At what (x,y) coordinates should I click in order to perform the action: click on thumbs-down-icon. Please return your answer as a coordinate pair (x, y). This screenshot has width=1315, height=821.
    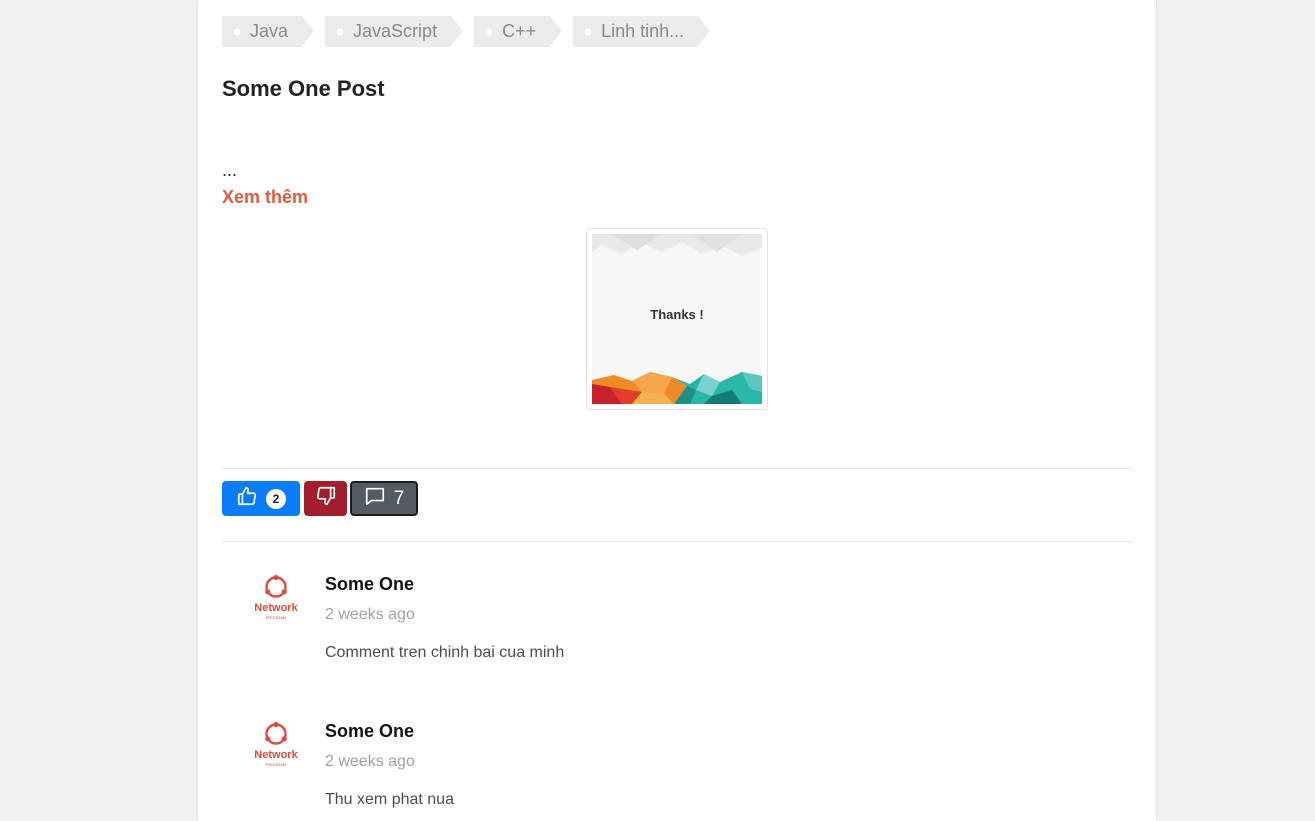
    Looking at the image, I should click on (326, 498).